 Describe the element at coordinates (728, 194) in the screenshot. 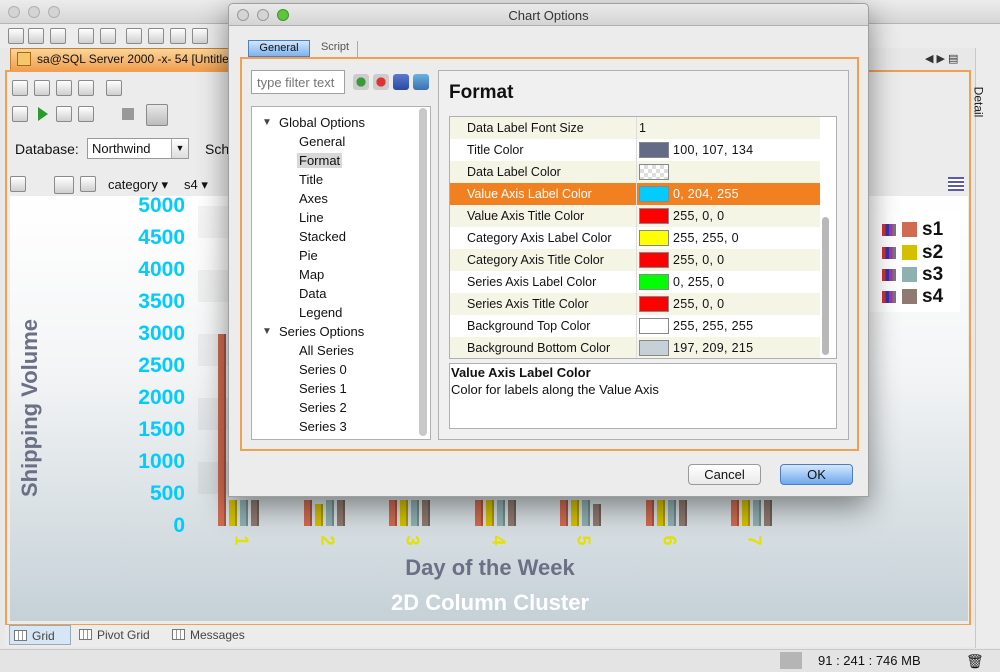

I see `property-value: 0, 204, 255` at that location.